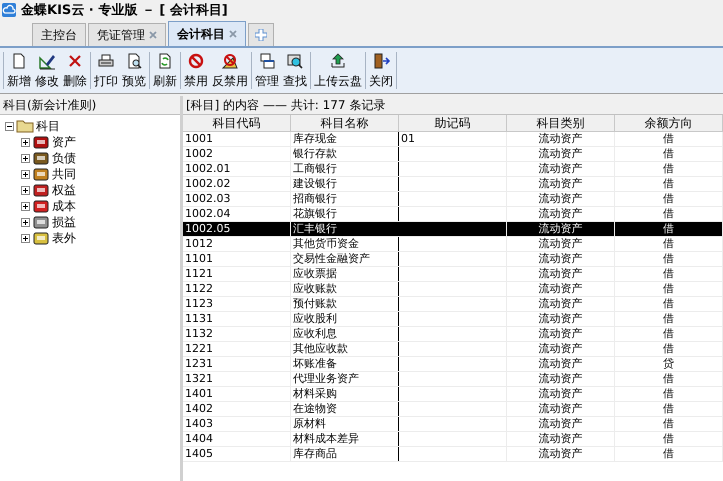  Describe the element at coordinates (199, 273) in the screenshot. I see `table-cell: 1121` at that location.